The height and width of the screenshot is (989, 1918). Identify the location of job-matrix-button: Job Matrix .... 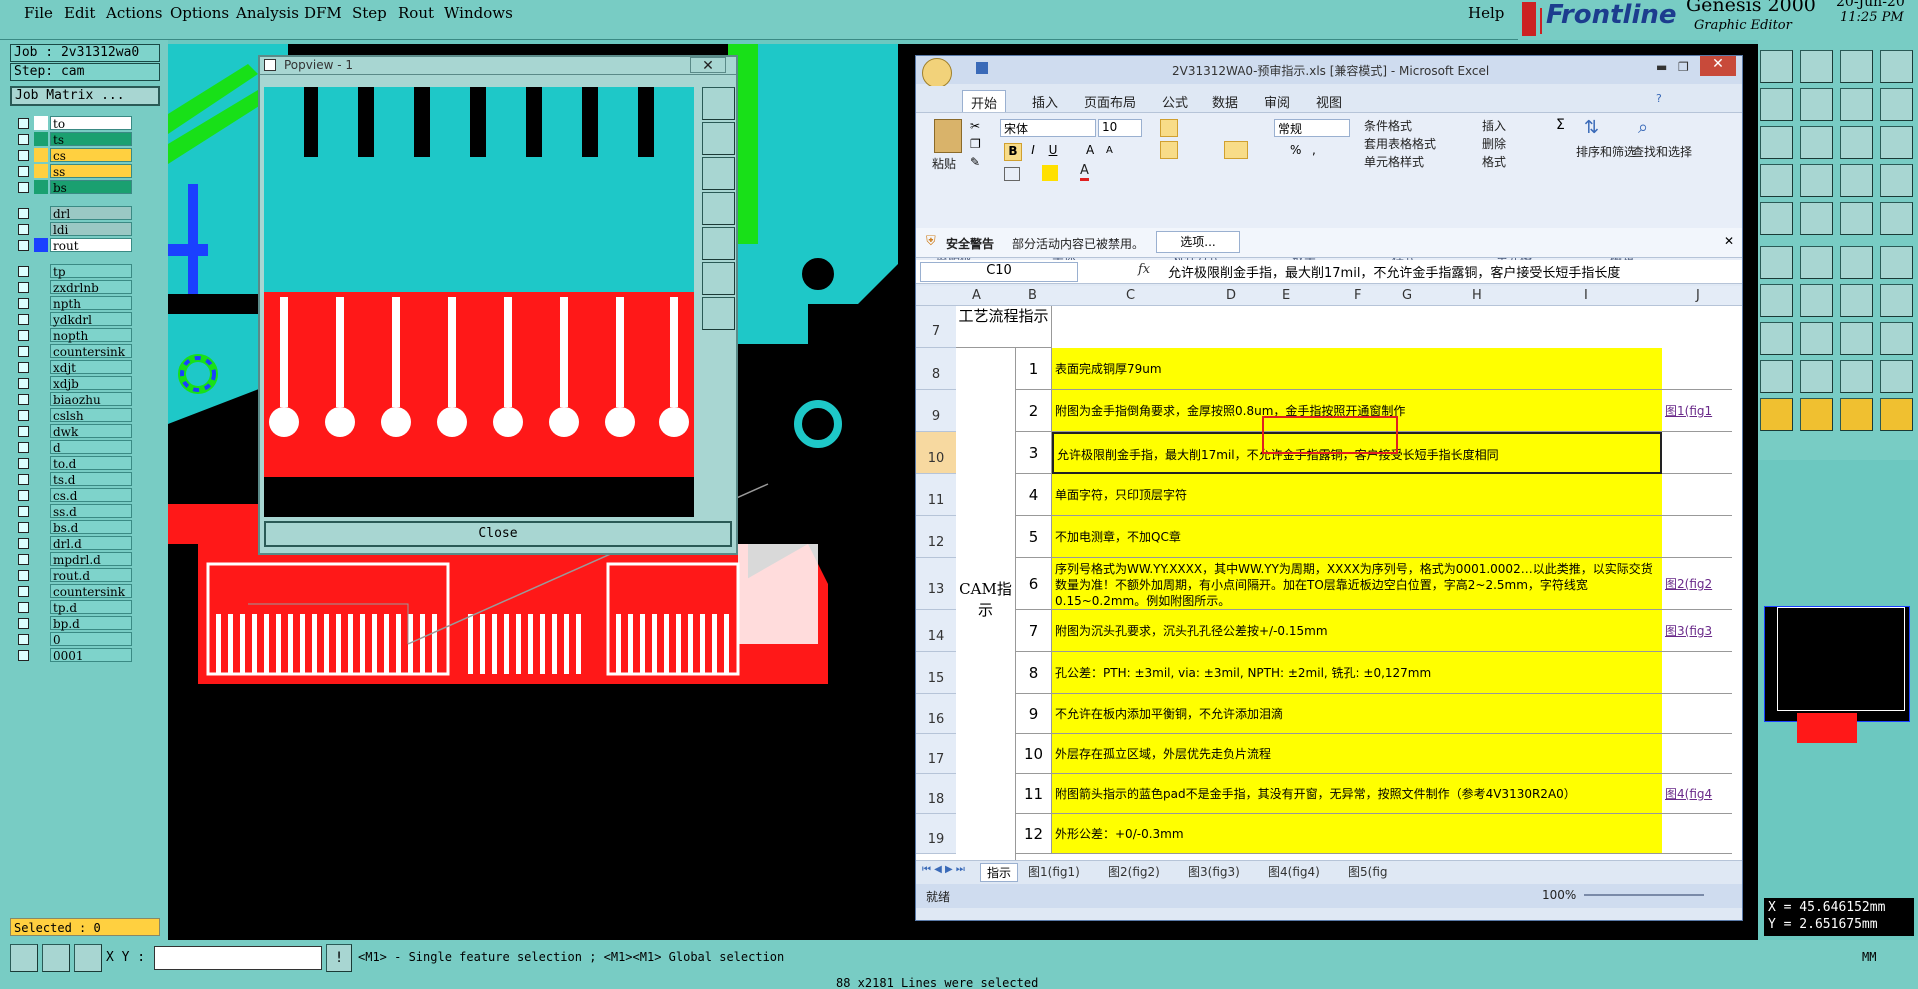
(85, 96).